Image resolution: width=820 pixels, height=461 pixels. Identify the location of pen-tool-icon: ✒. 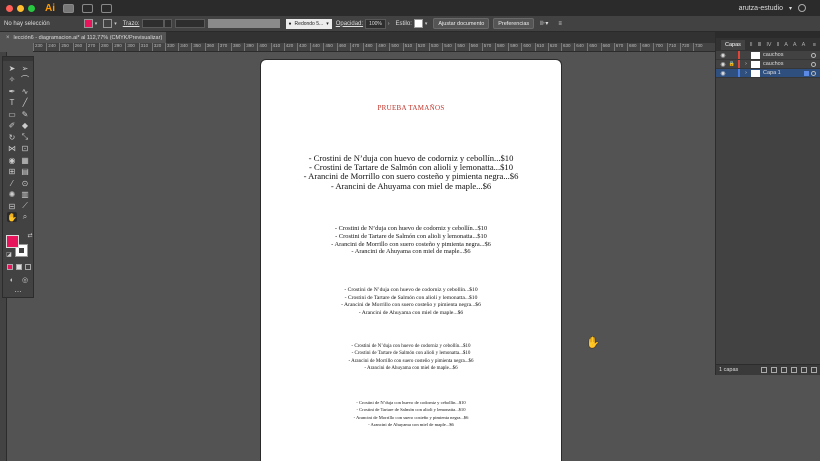
(12, 91).